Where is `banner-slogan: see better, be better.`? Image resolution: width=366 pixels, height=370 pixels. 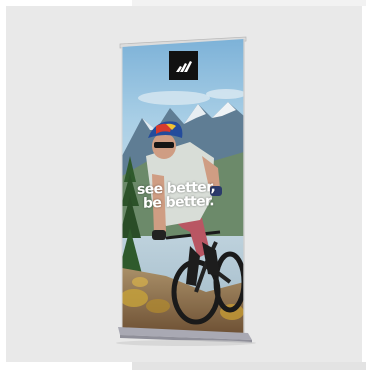 banner-slogan: see better, be better. is located at coordinates (192, 211).